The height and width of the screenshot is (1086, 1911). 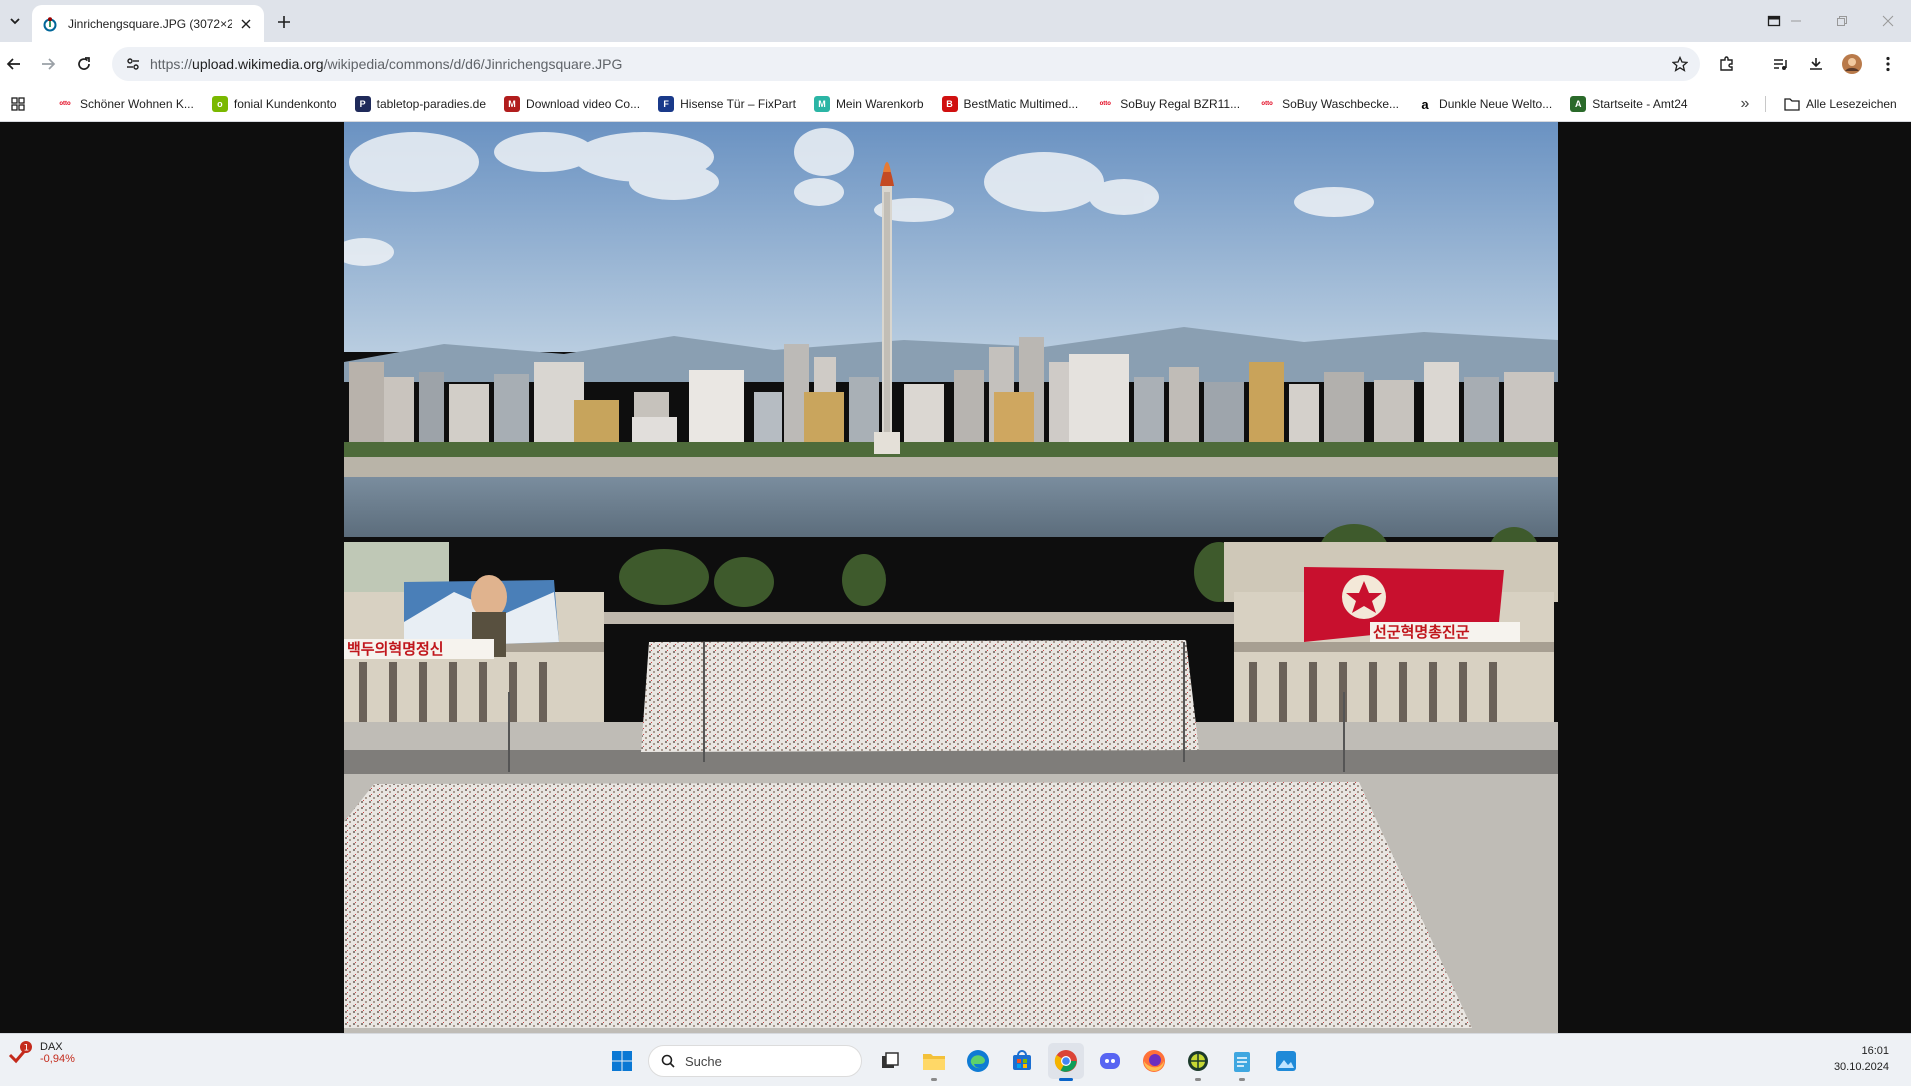 What do you see at coordinates (978, 1061) in the screenshot?
I see `edge-button` at bounding box center [978, 1061].